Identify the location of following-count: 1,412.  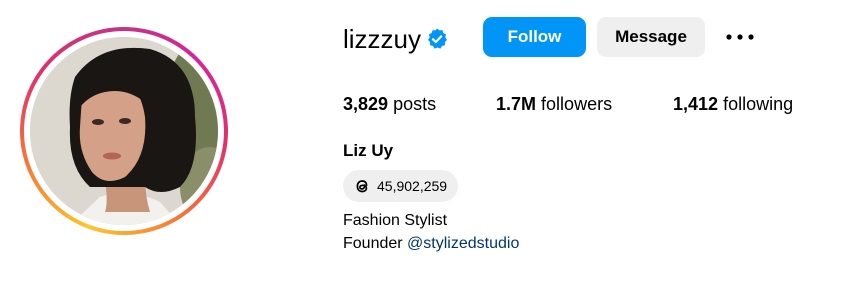
(696, 104).